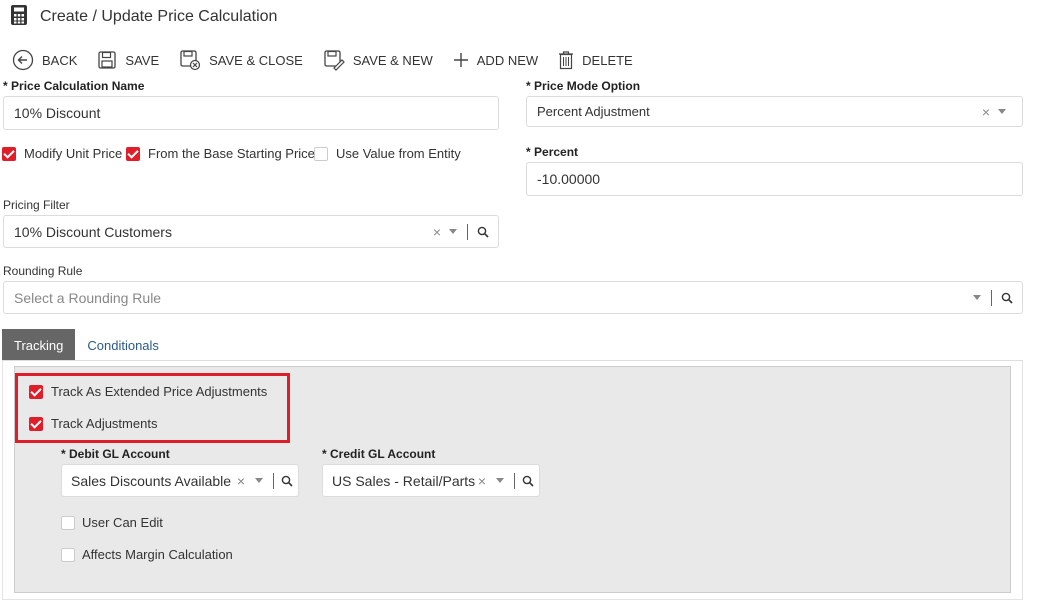 Image resolution: width=1059 pixels, height=616 pixels. Describe the element at coordinates (122, 522) in the screenshot. I see `user-can-edit-label: User Can Edit` at that location.